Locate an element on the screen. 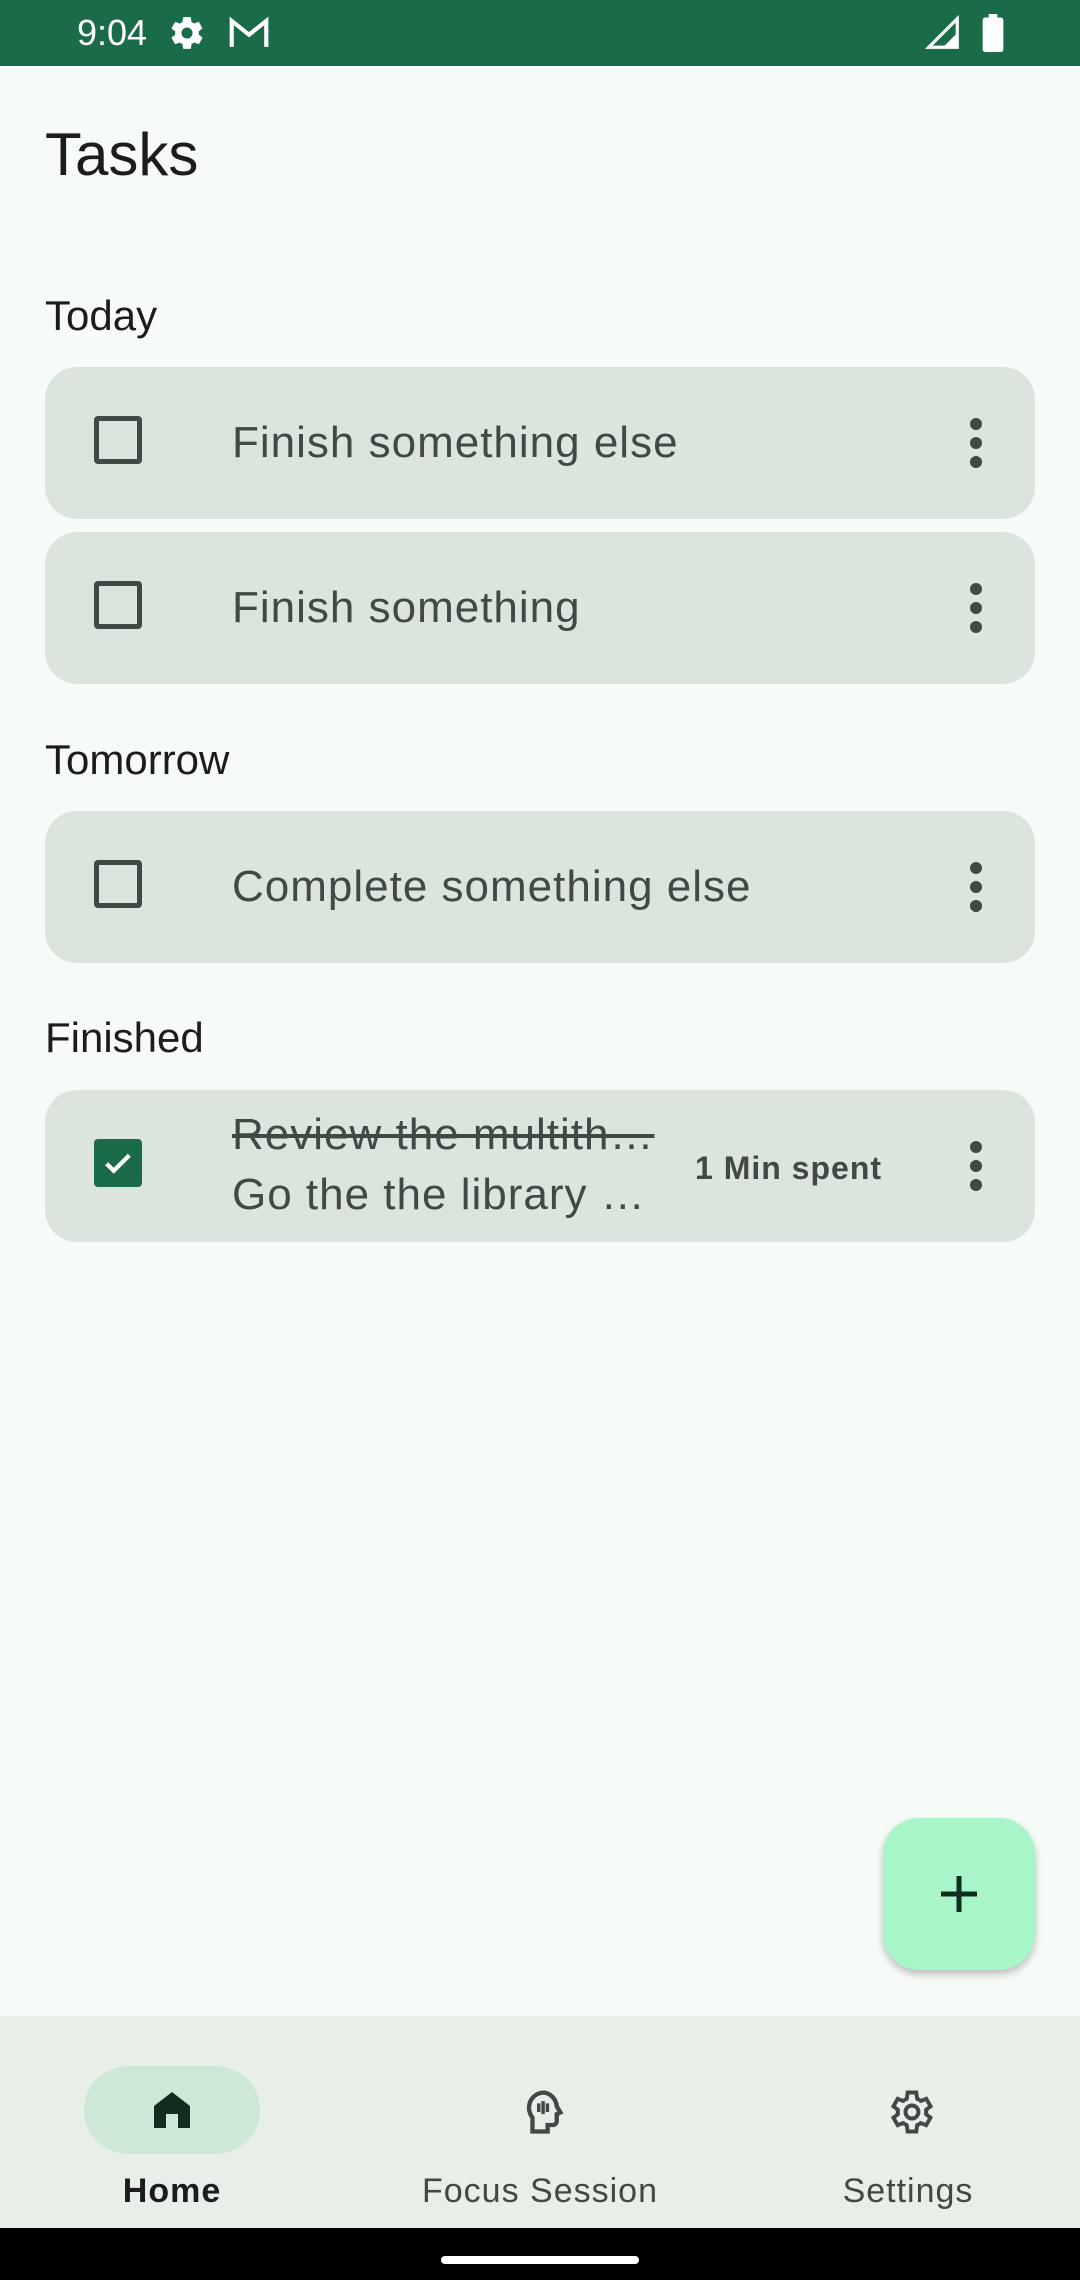 The image size is (1080, 2280). nav-item-home: Home is located at coordinates (176, 2128).